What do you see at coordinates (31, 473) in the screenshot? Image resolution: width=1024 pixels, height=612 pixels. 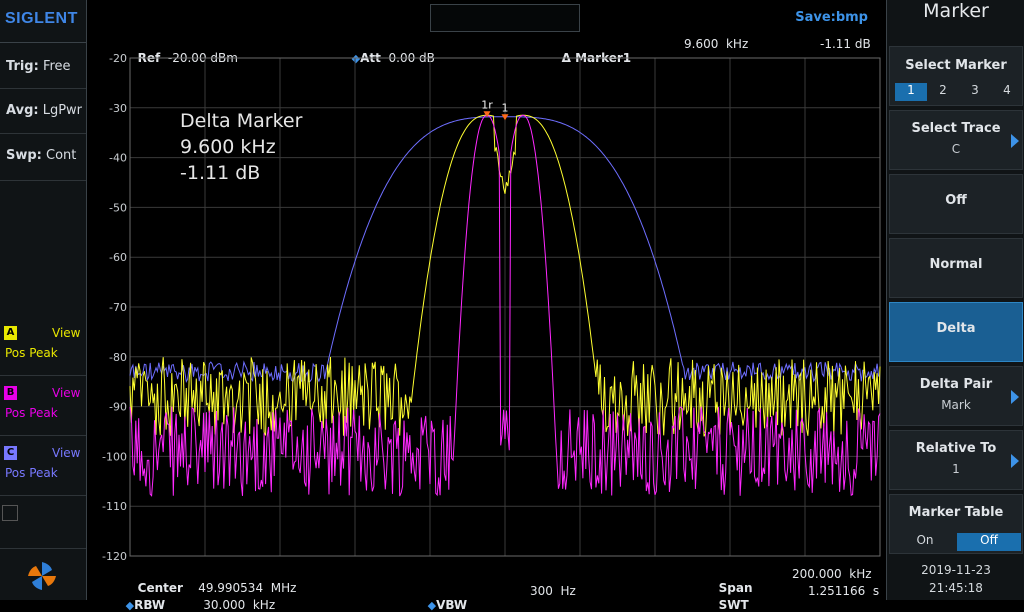 I see `trace-c-detector: Pos Peak` at bounding box center [31, 473].